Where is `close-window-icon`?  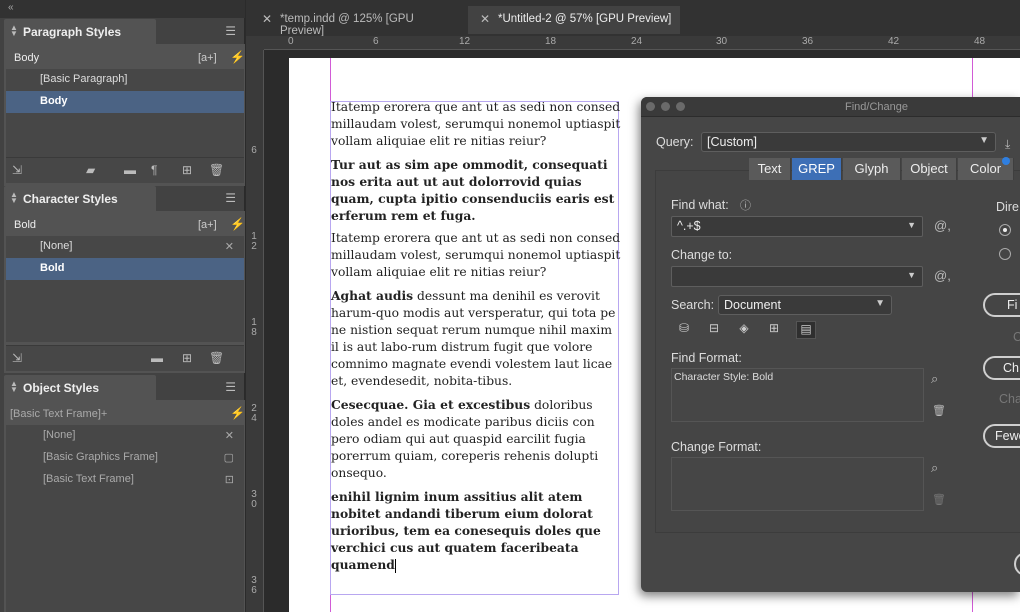
close-window-icon is located at coordinates (650, 106).